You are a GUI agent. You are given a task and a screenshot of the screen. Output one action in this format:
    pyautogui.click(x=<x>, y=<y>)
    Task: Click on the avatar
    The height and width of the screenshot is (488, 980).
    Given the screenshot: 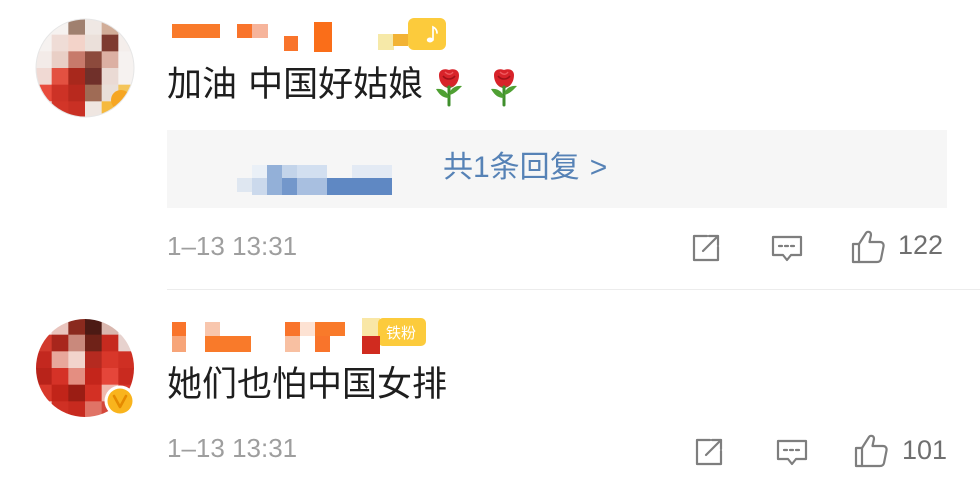 What is the action you would take?
    pyautogui.click(x=85, y=68)
    